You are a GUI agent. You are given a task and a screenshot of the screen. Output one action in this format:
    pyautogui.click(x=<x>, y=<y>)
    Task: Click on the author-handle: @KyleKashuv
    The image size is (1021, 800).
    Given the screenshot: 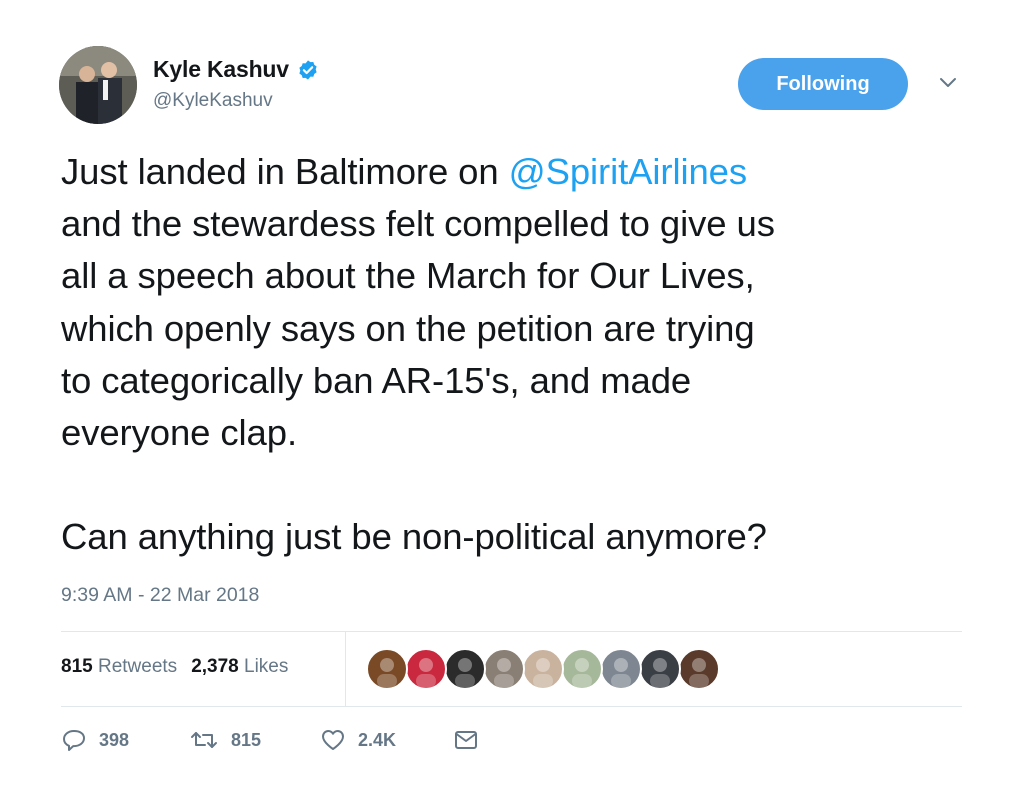 What is the action you would take?
    pyautogui.click(x=236, y=101)
    